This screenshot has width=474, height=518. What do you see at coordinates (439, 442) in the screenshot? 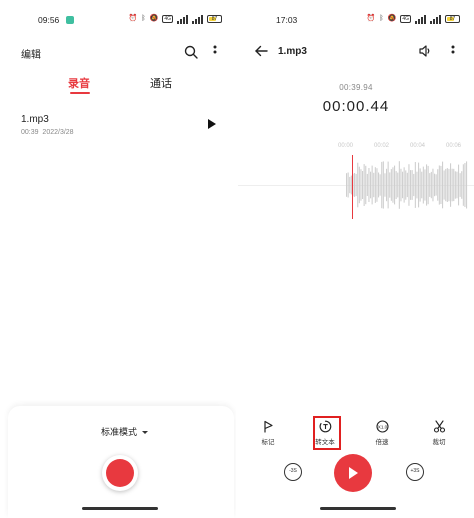
I see `cut-label: 裁切` at bounding box center [439, 442].